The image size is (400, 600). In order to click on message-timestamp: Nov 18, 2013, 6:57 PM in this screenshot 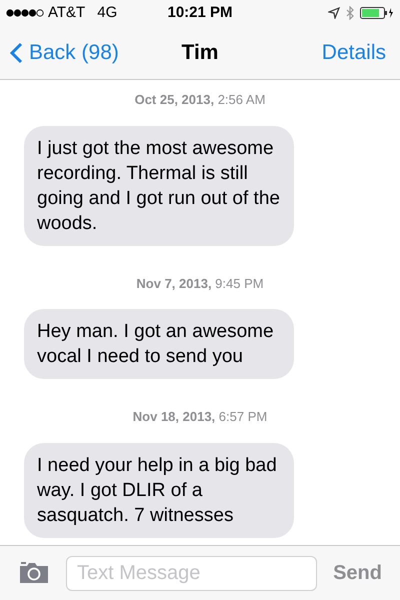, I will do `click(200, 417)`.